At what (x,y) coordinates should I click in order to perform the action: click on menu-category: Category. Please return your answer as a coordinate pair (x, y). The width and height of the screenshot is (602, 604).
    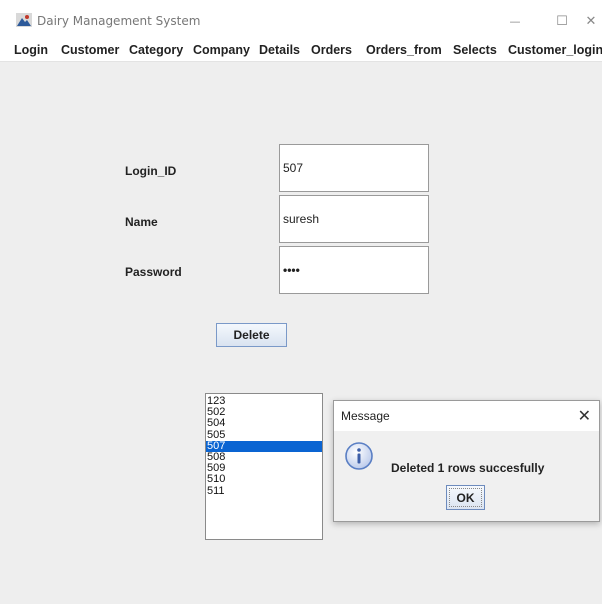
    Looking at the image, I should click on (156, 50).